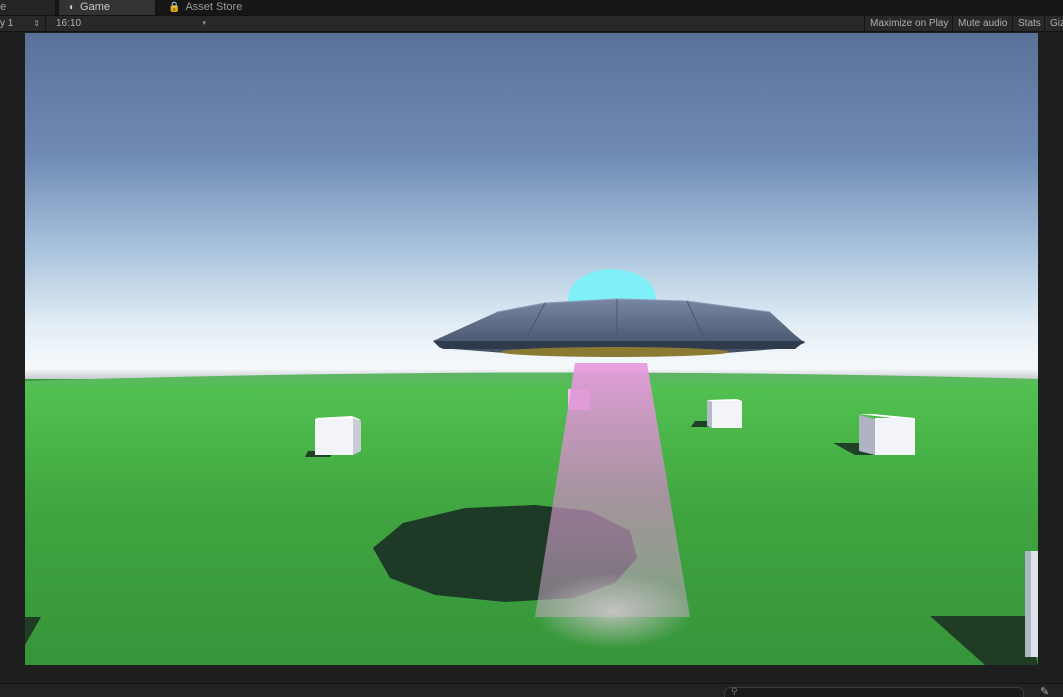 The height and width of the screenshot is (697, 1063). Describe the element at coordinates (734, 691) in the screenshot. I see `search-icon: ⚲` at that location.